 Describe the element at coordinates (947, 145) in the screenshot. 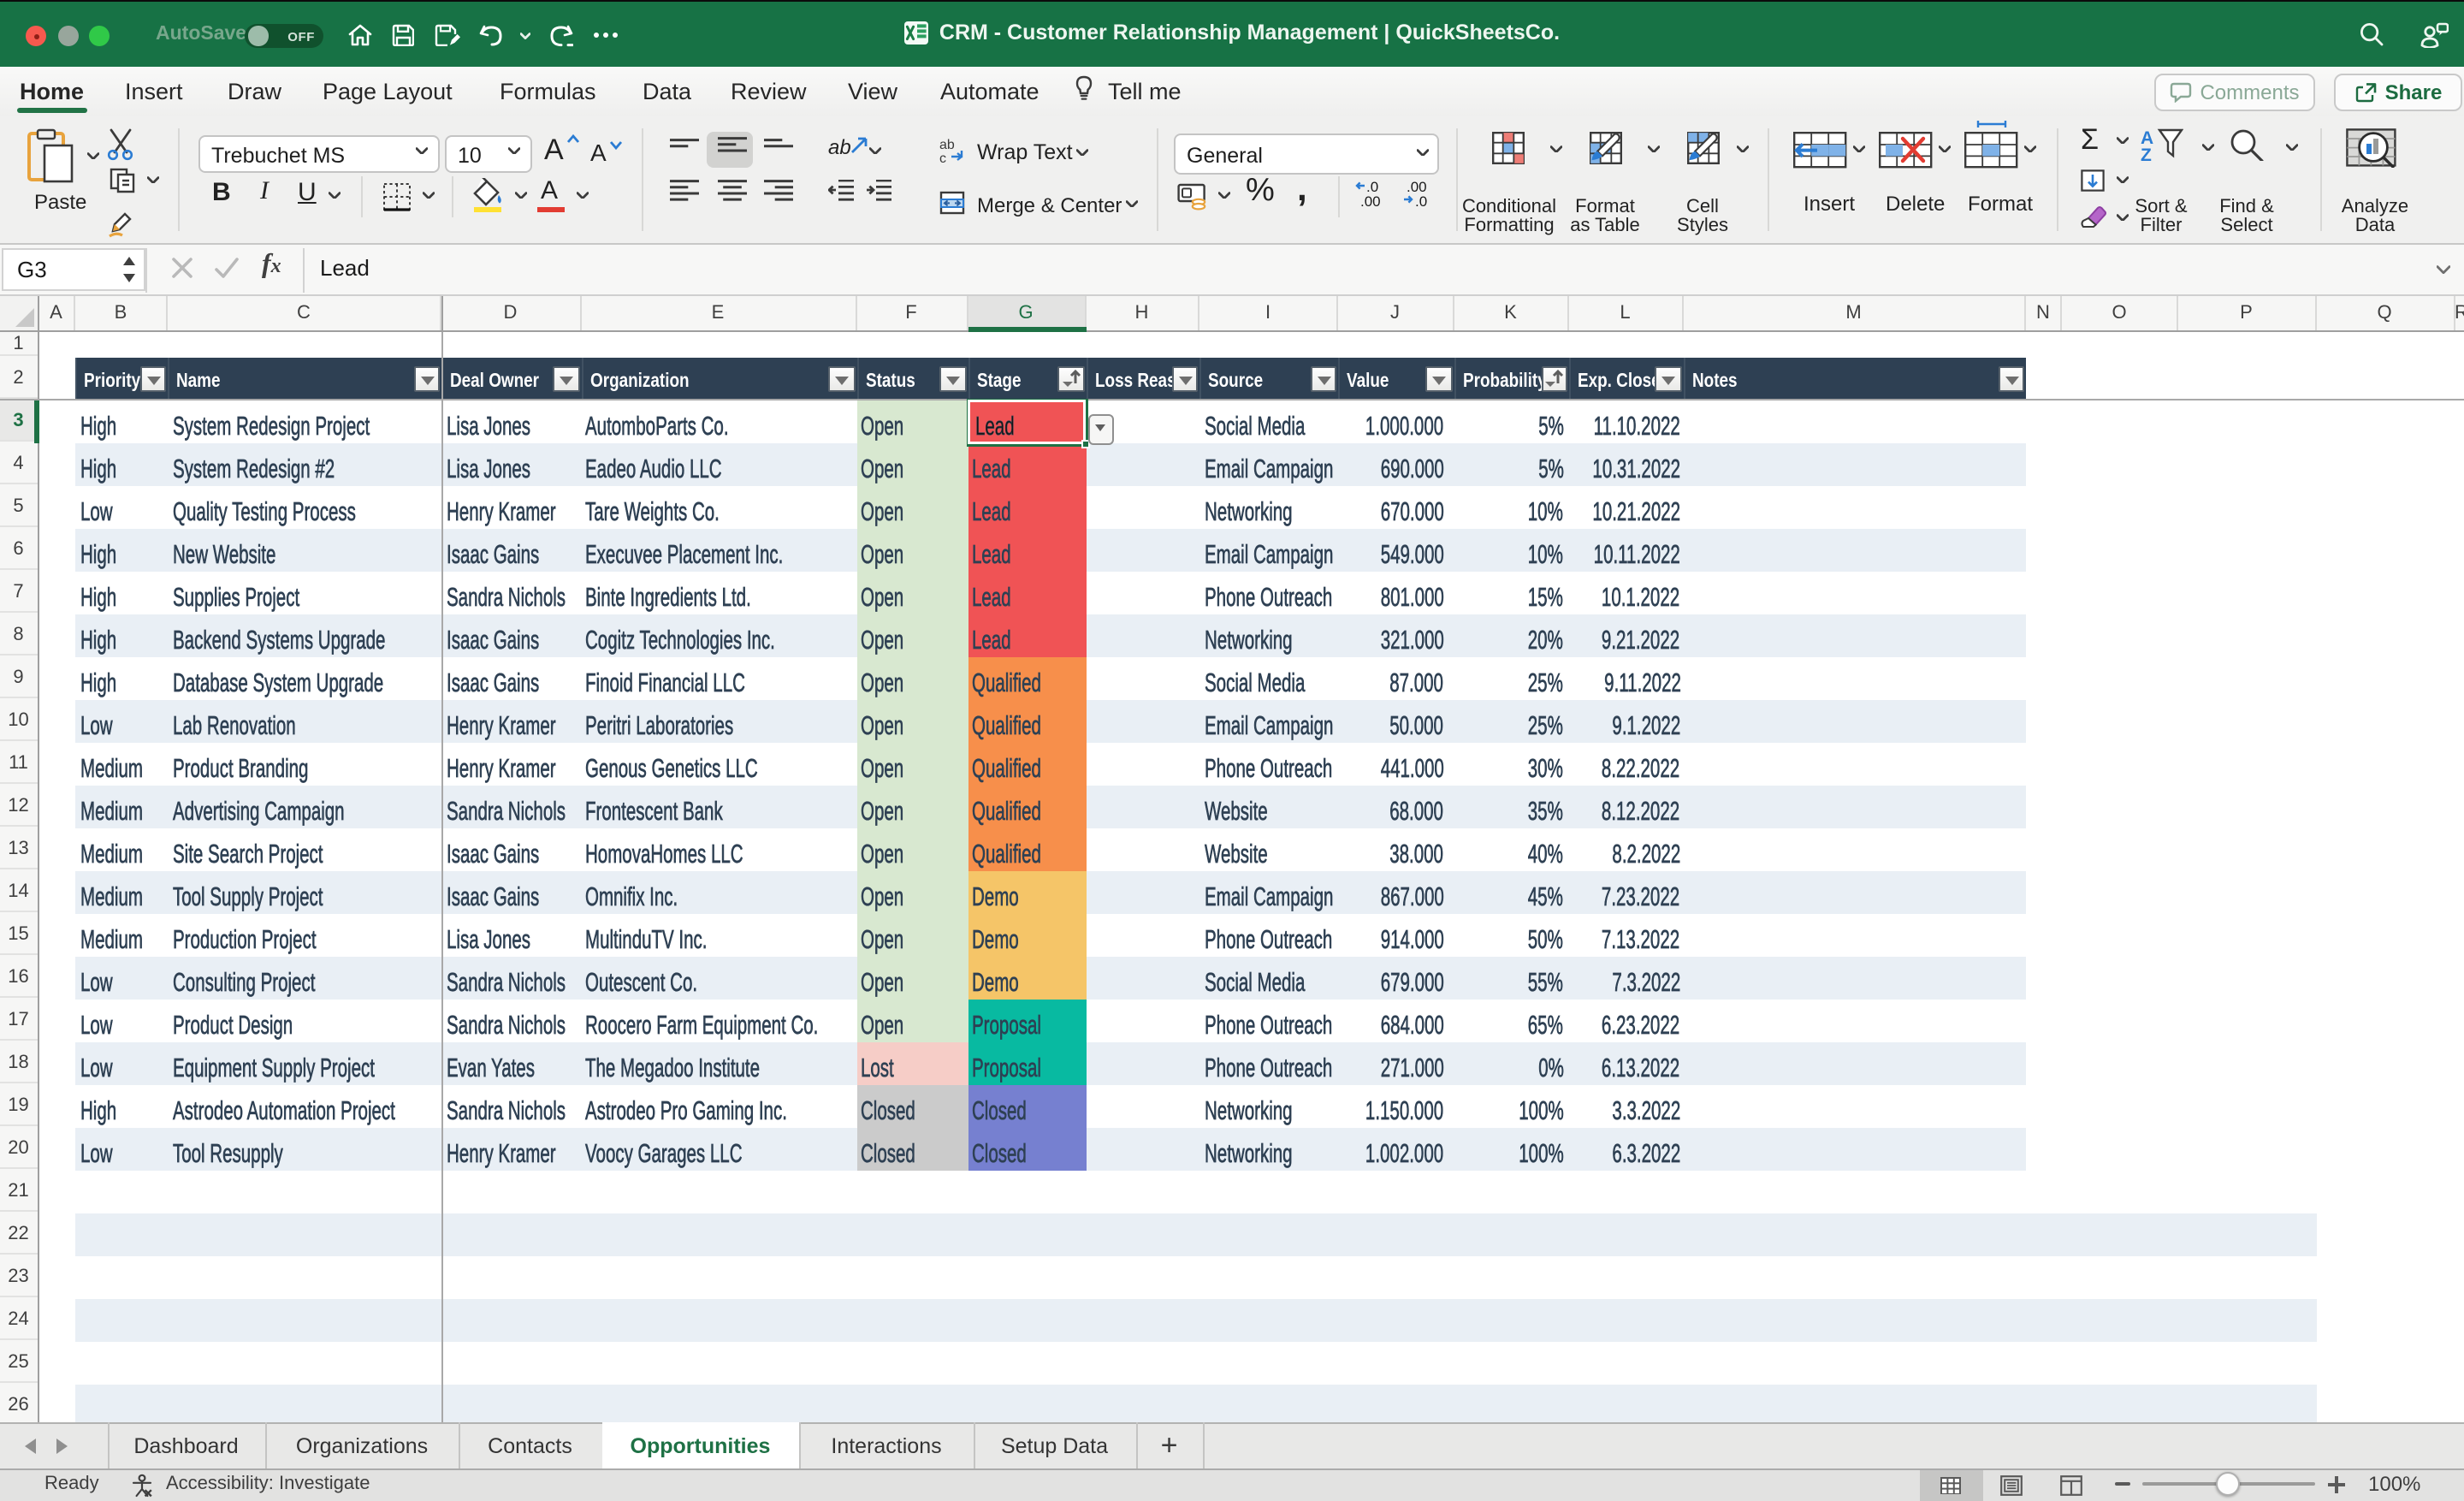

I see `svg-text: ab` at that location.